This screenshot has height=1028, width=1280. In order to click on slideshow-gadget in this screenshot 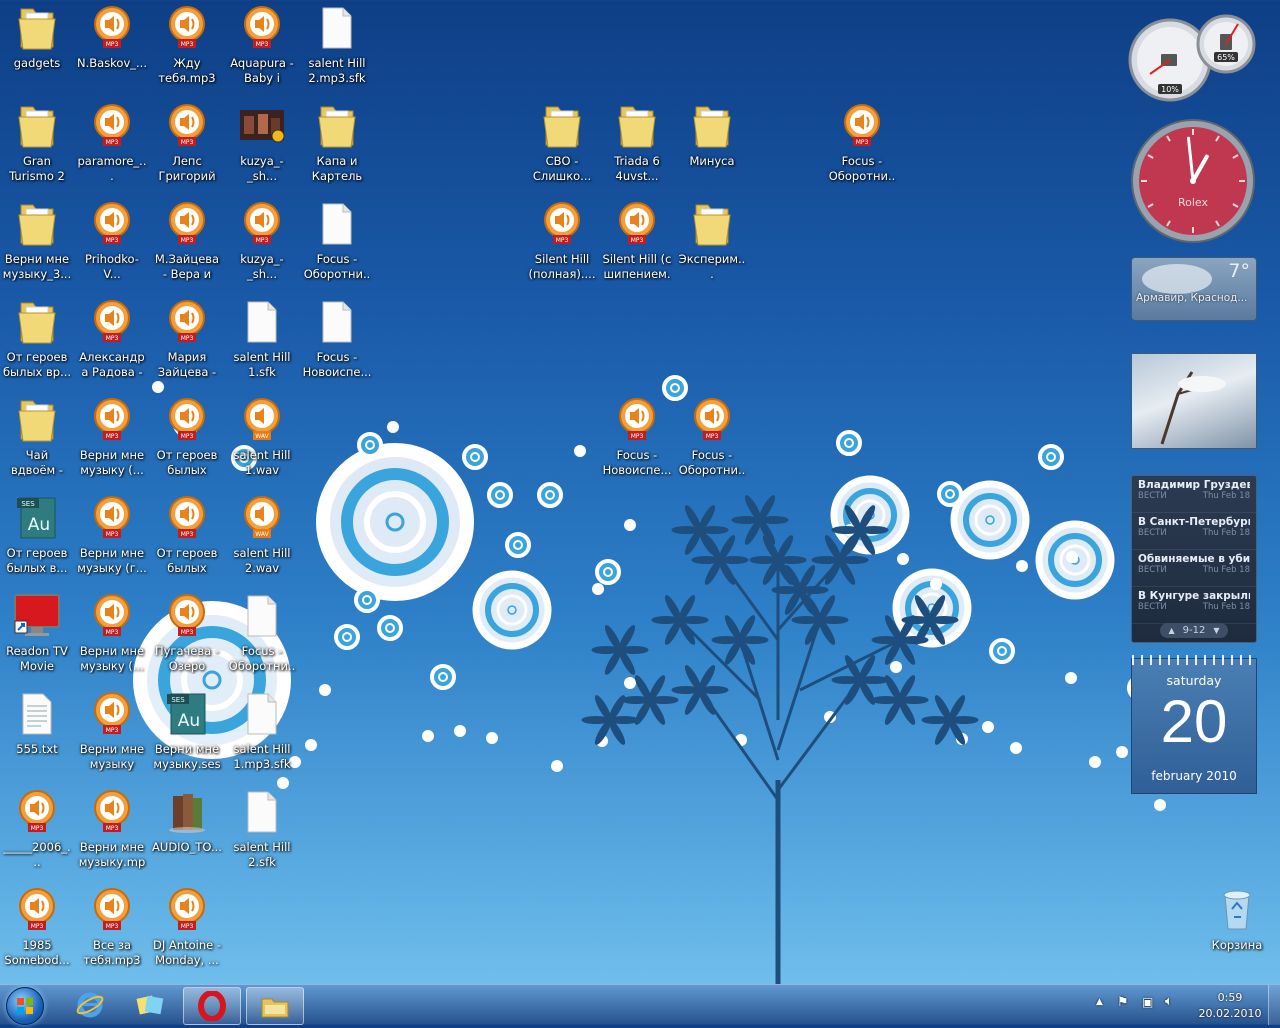, I will do `click(1194, 401)`.